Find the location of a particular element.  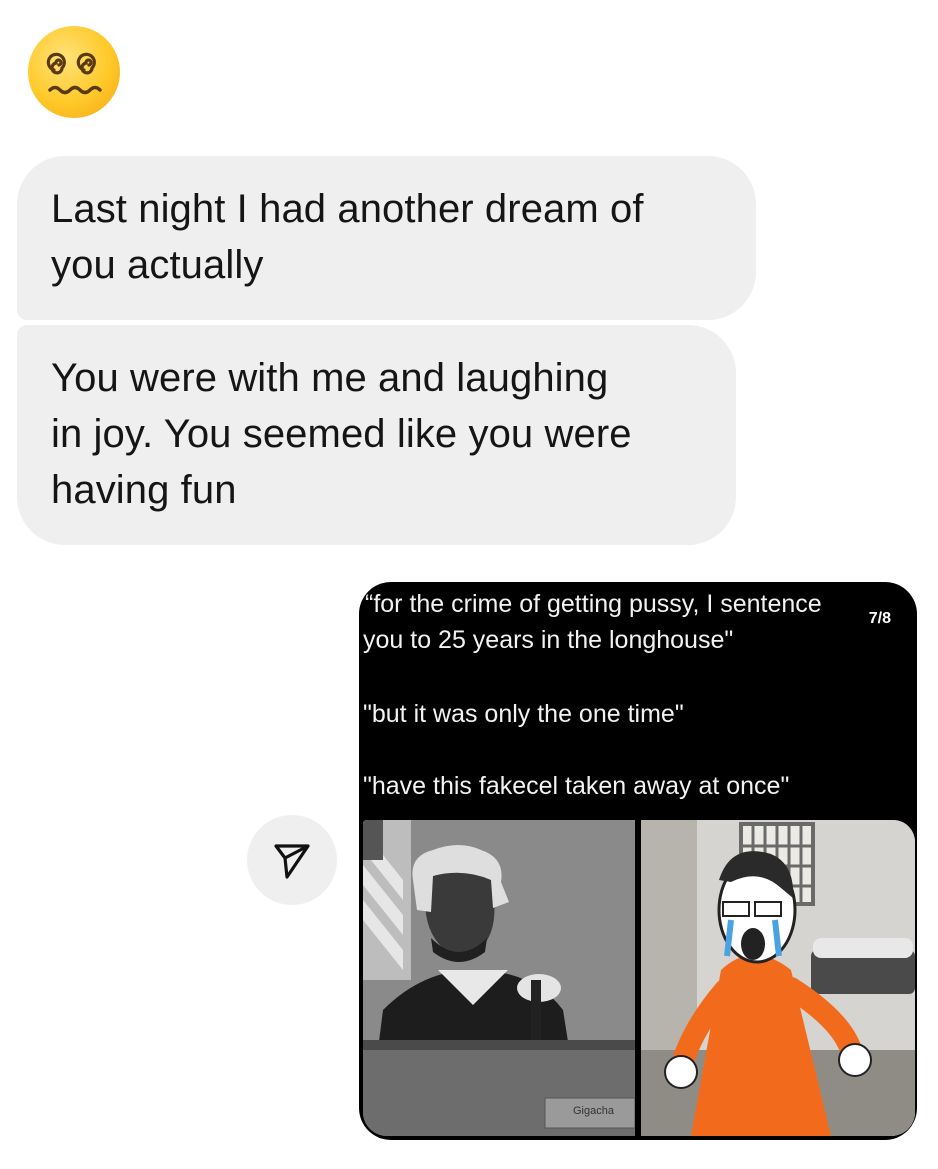

post-caption-line: "have this fakecel taken away at once" is located at coordinates (576, 786).